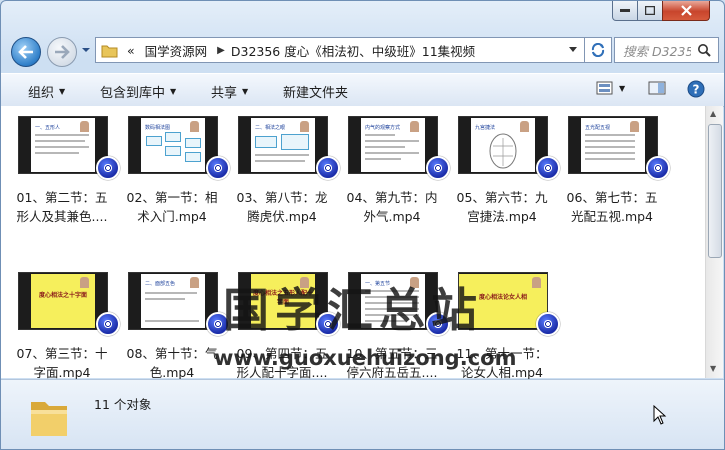  I want to click on organize-label: 组织, so click(41, 93).